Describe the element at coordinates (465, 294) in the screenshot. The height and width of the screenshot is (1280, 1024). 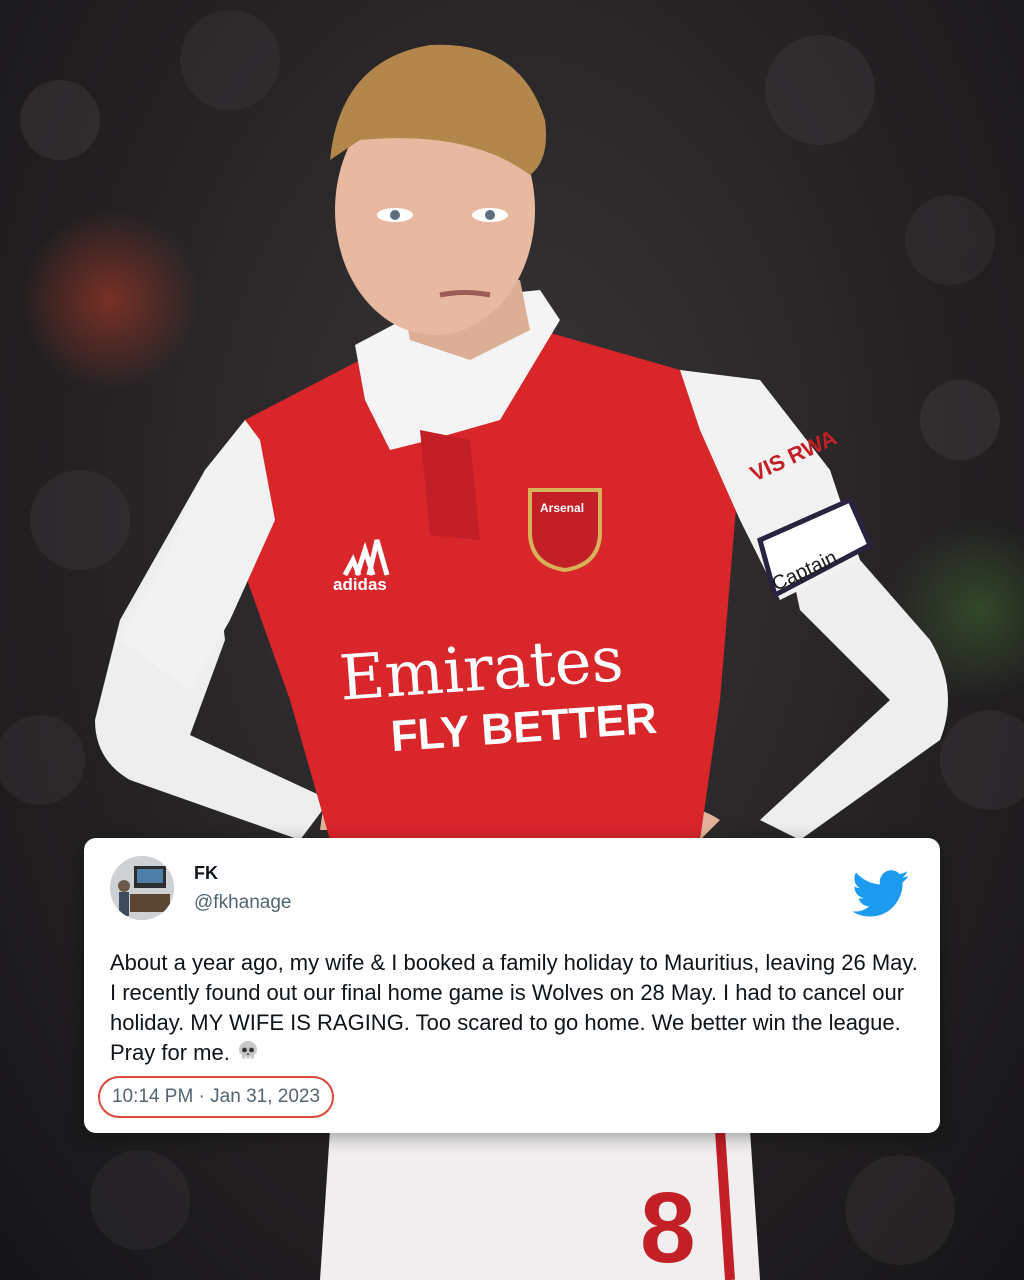
I see `mouth` at that location.